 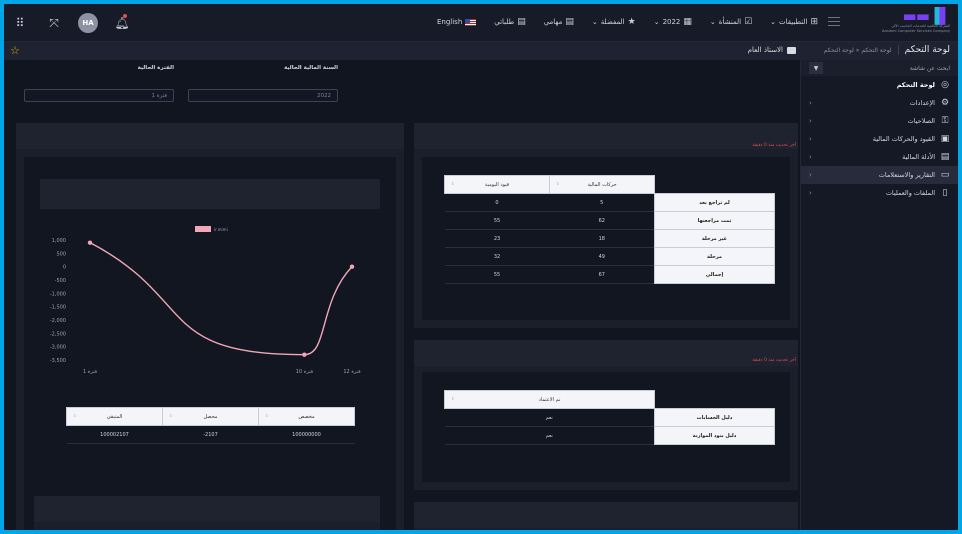 I want to click on y-tick-label: -2,500, so click(x=58, y=334).